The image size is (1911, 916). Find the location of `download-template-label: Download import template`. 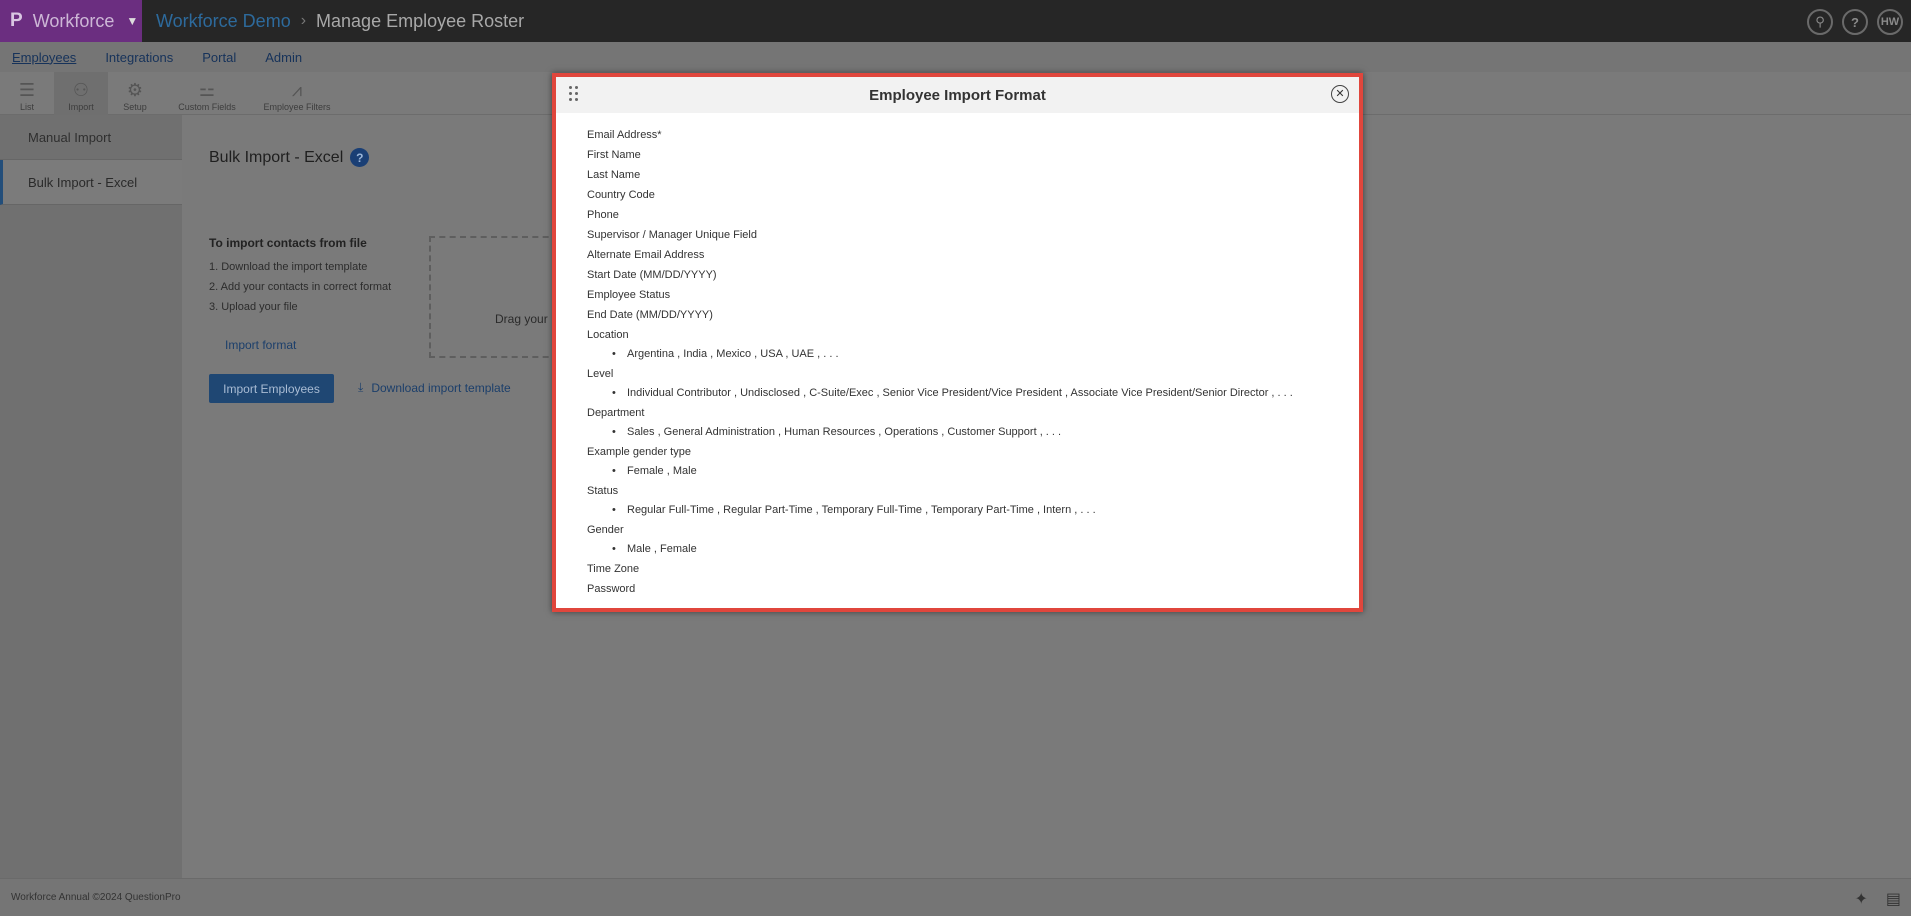

download-template-label: Download import template is located at coordinates (441, 387).